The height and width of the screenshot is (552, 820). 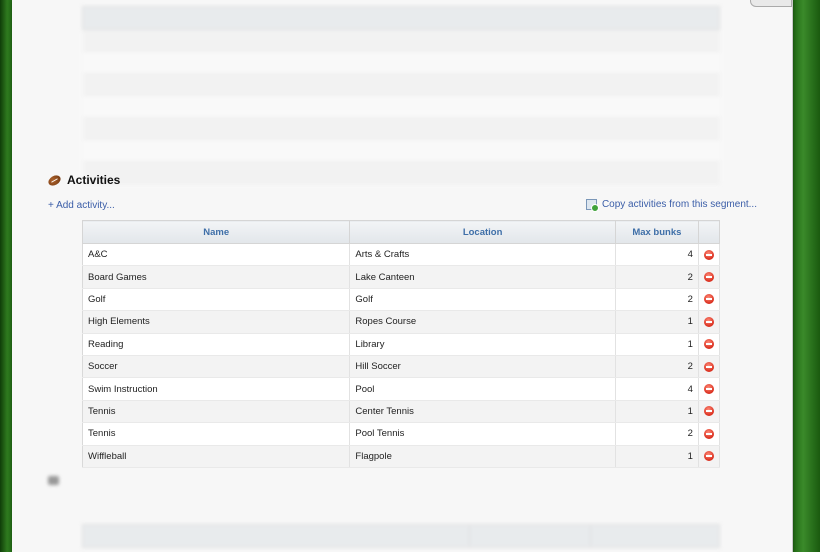 I want to click on activity-location-cell: Arts & Crafts, so click(x=482, y=255).